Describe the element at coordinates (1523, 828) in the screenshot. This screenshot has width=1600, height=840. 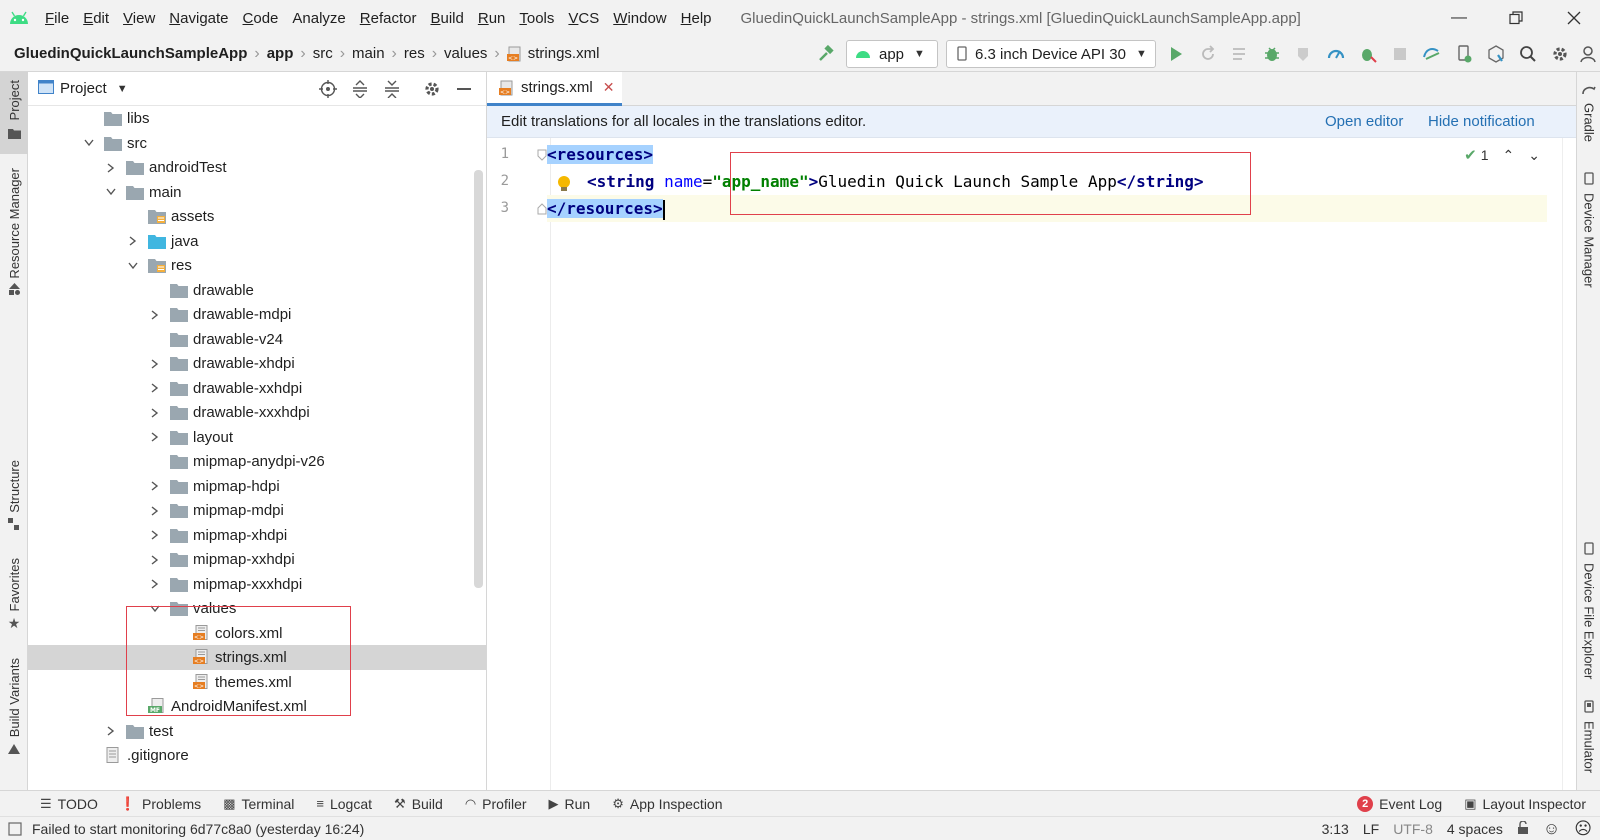
I see `lock-icon` at that location.